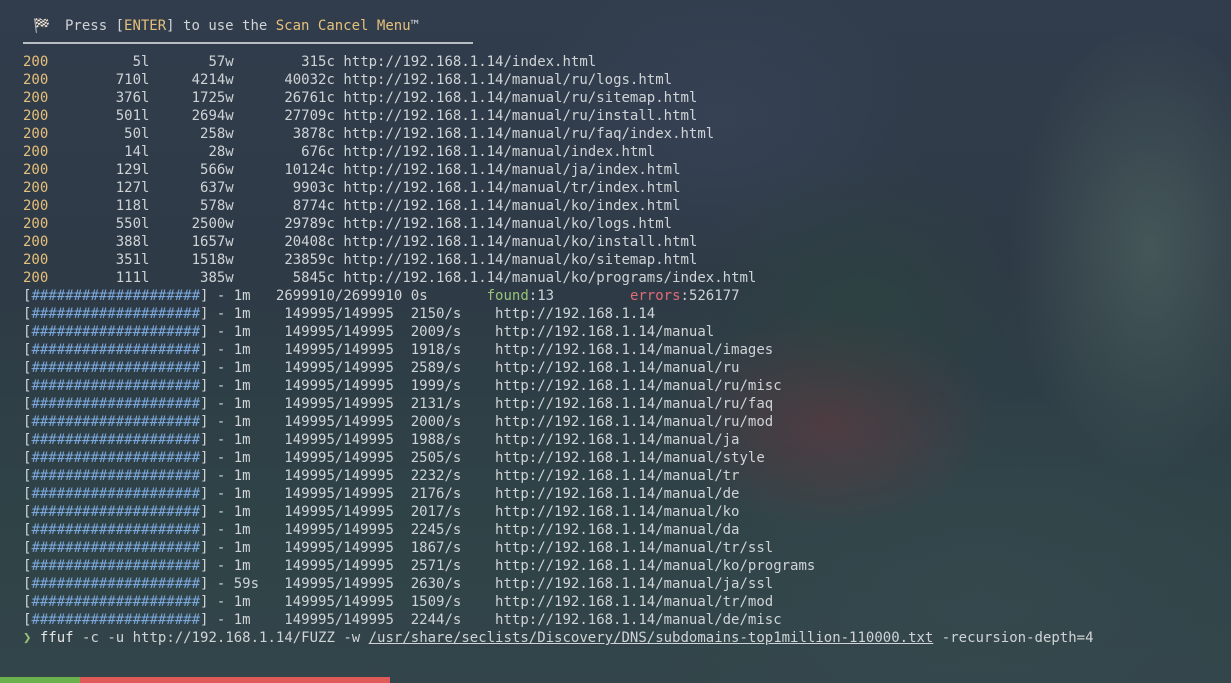 The width and height of the screenshot is (1231, 683). I want to click on target-url: http://192.168.1.14/manual/tr/mod, so click(634, 602).